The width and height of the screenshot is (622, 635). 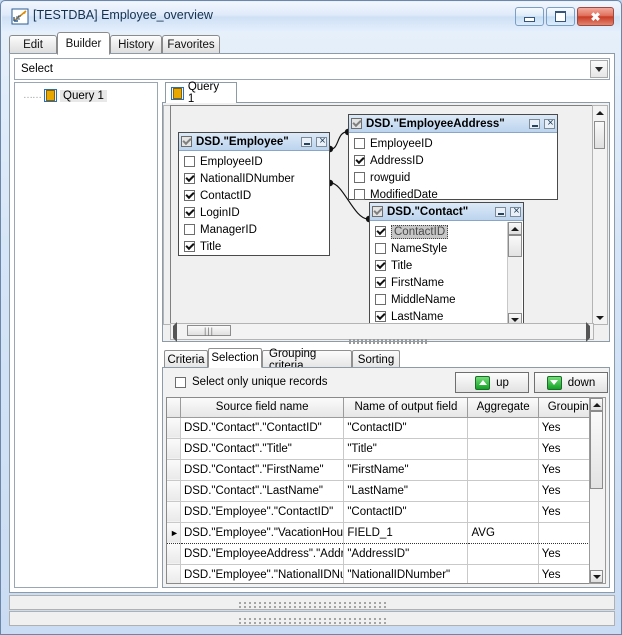 I want to click on diagram-scroll-thumb, so click(x=599, y=135).